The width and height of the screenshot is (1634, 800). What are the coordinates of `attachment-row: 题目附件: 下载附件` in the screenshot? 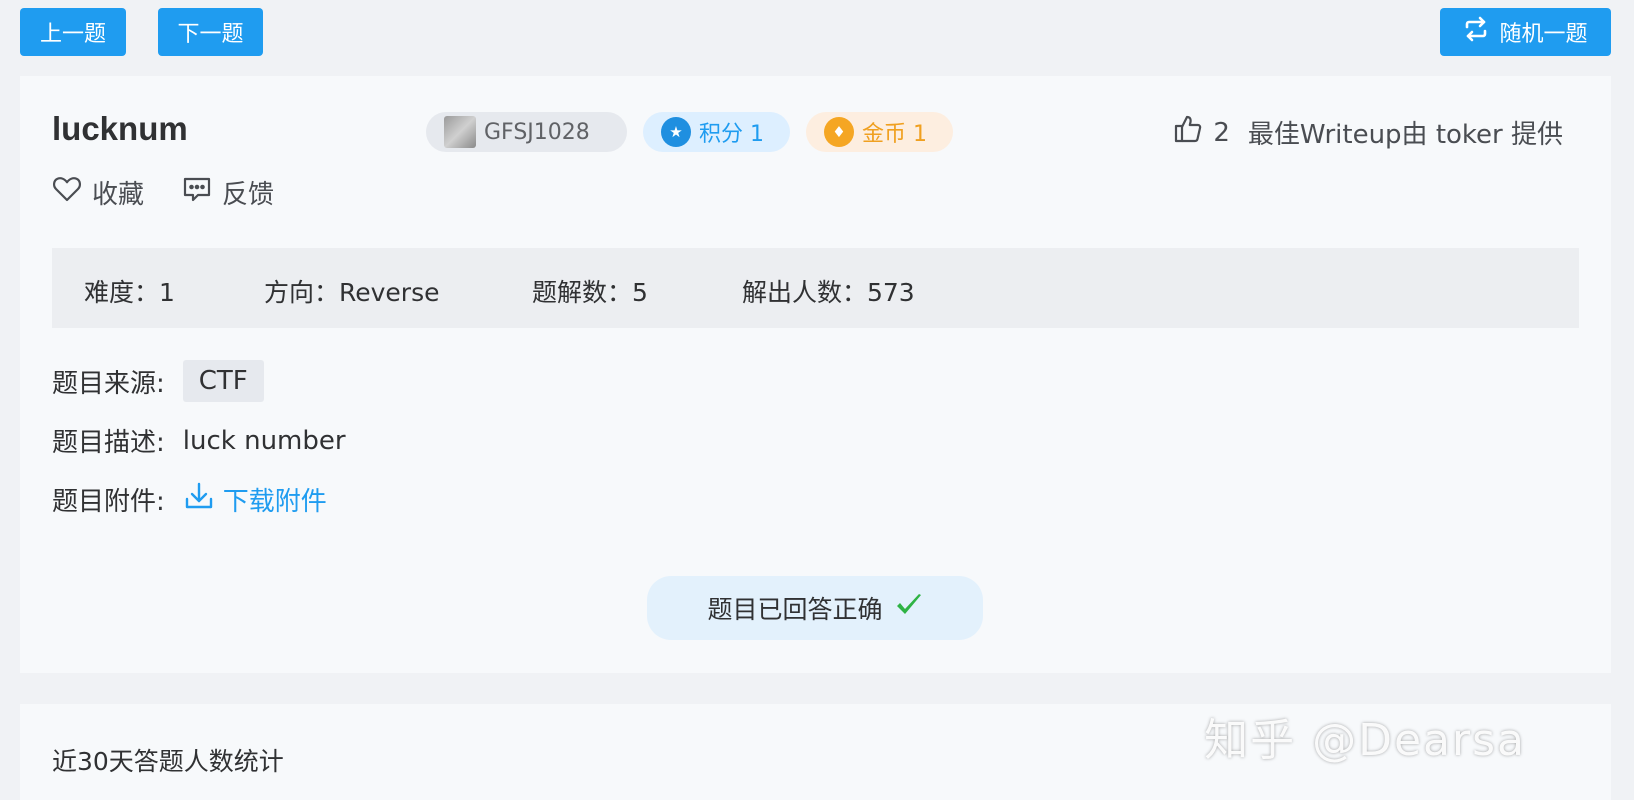 It's located at (189, 499).